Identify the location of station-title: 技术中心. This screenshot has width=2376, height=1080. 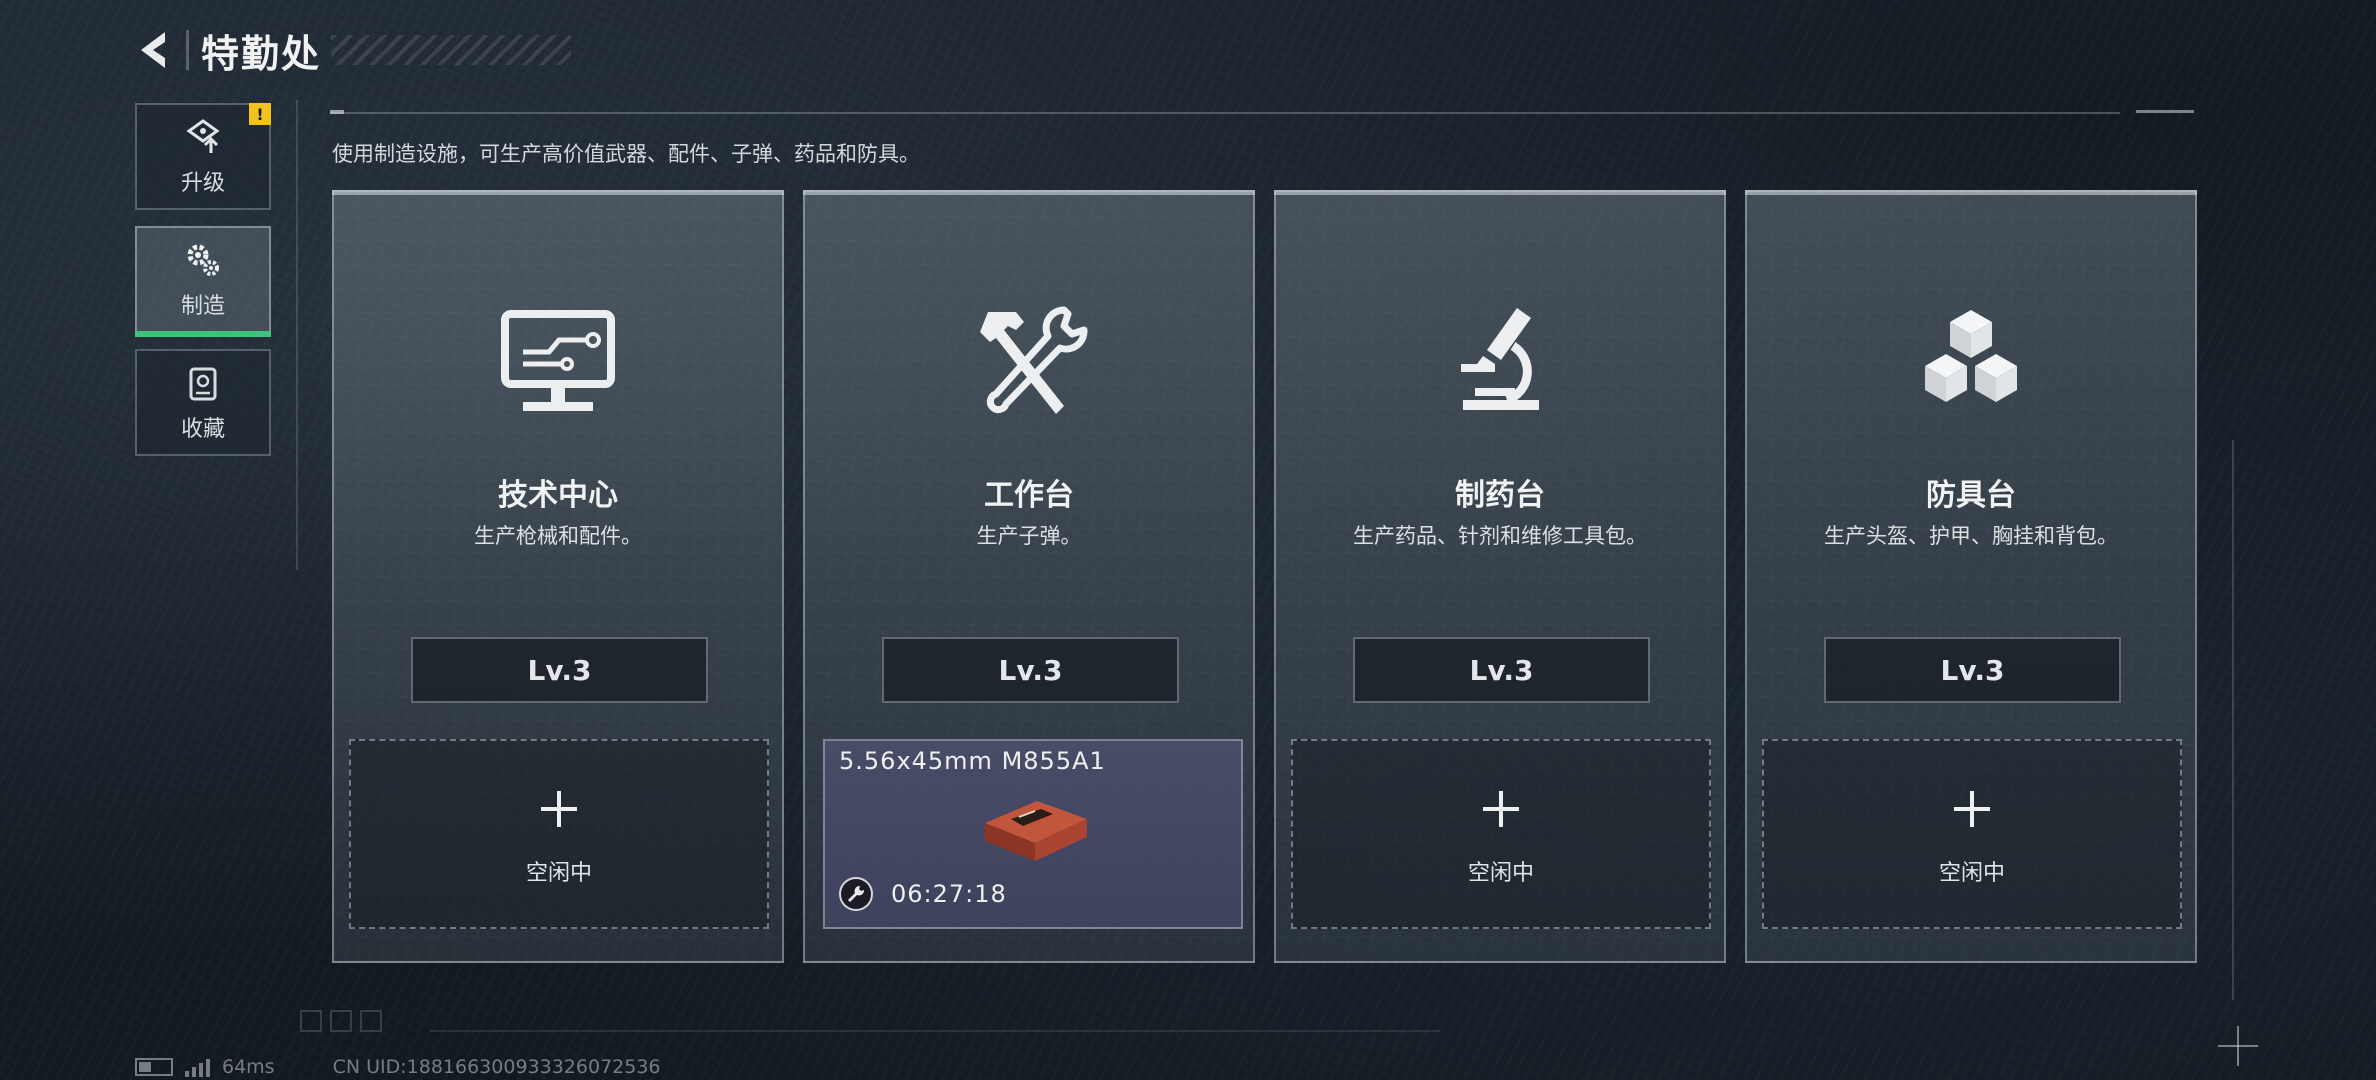
(558, 495).